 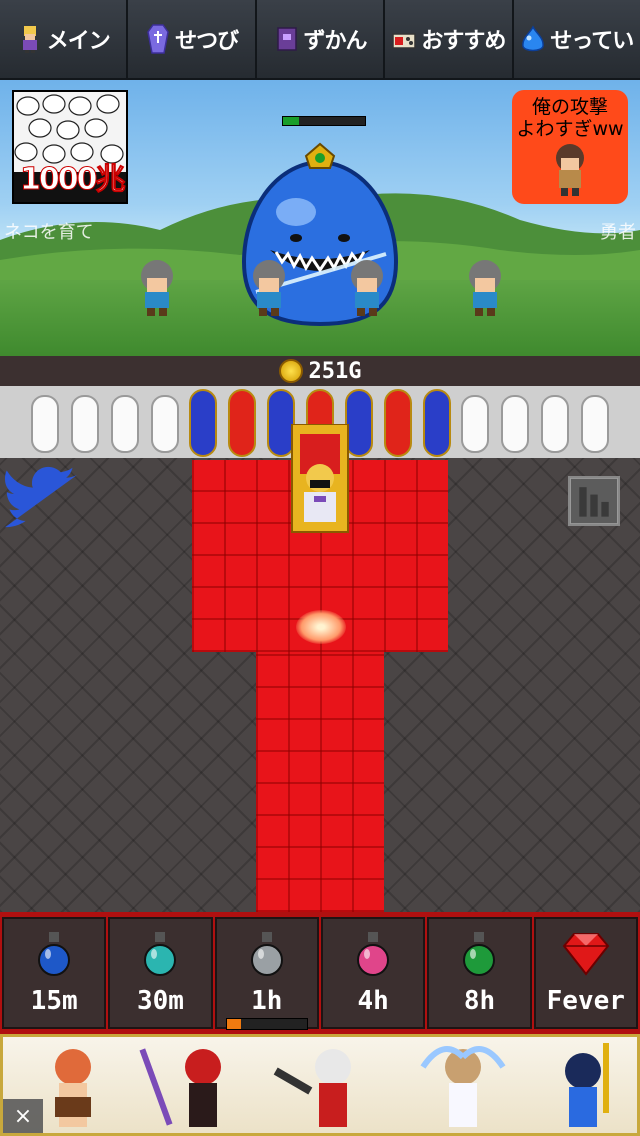 I want to click on ad-banner: ×, so click(x=320, y=1085).